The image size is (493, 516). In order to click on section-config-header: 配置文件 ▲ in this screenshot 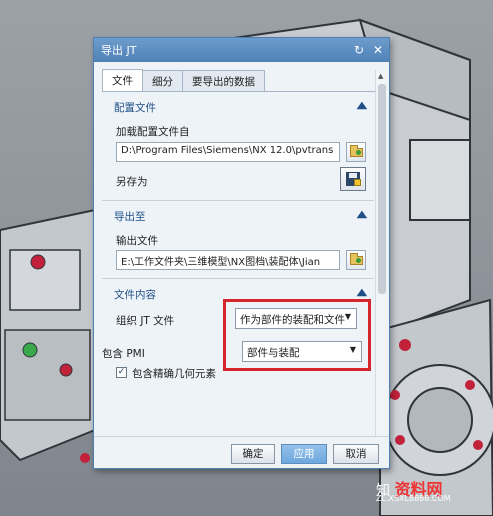, I will do `click(238, 107)`.